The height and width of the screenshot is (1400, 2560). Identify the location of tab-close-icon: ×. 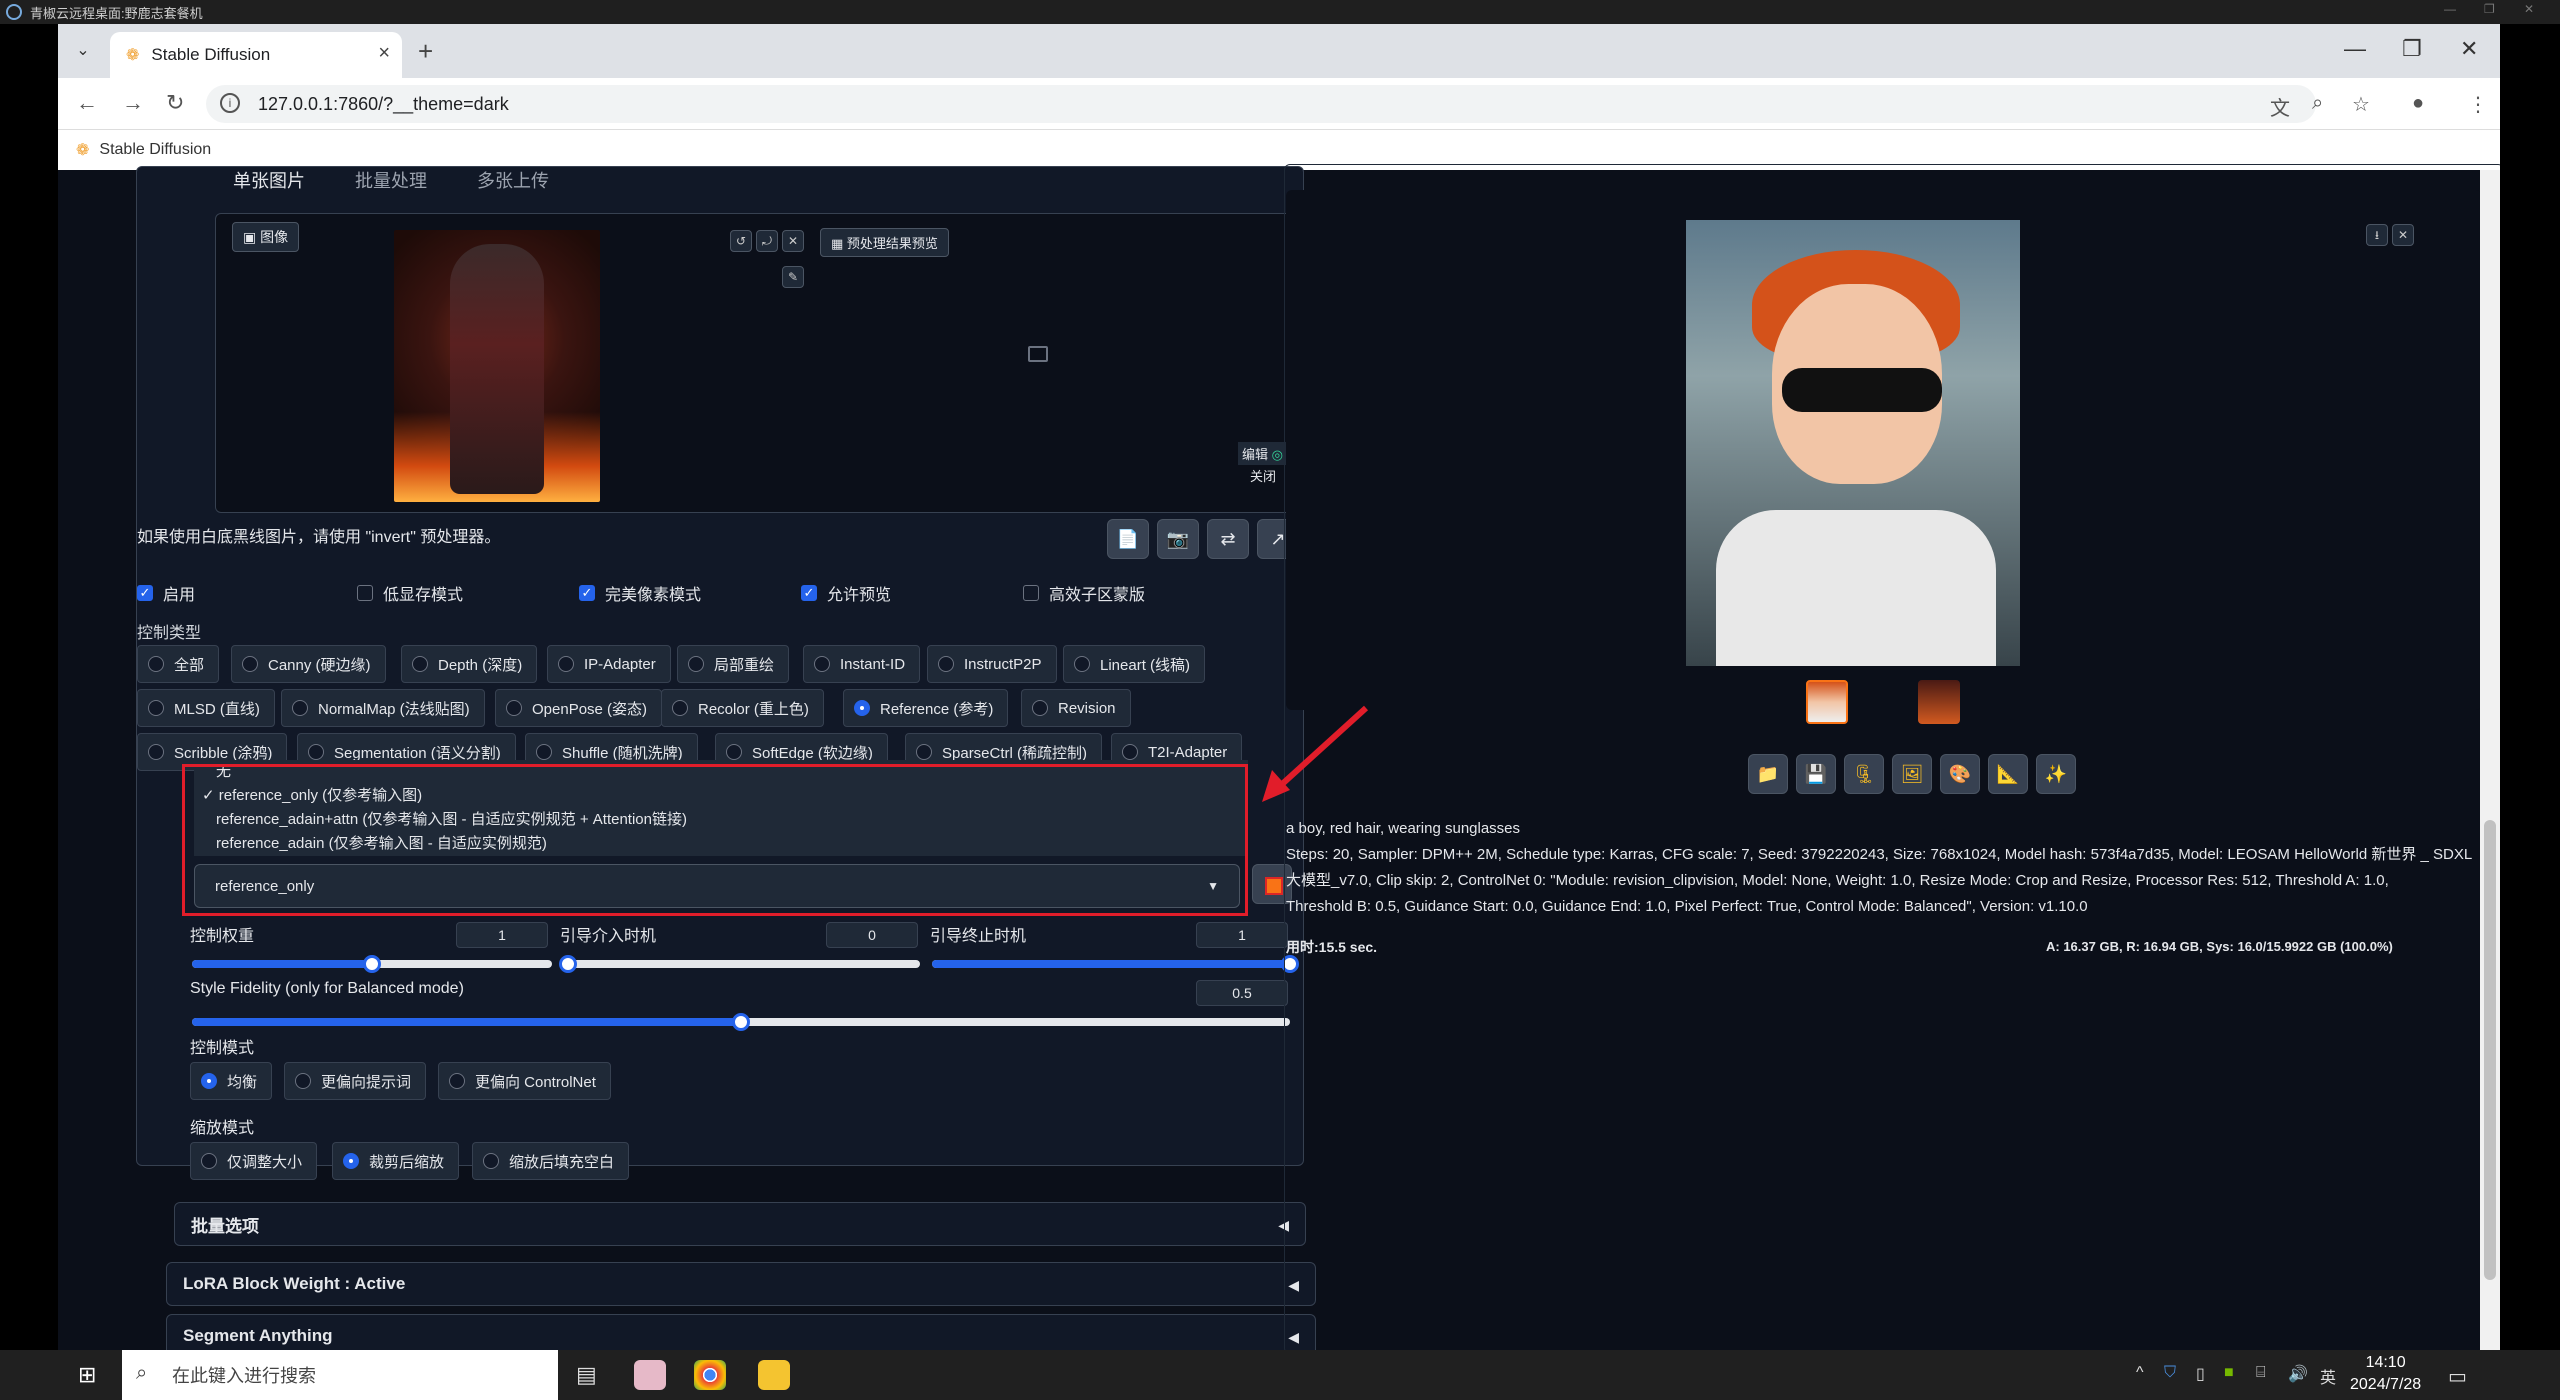
(384, 53).